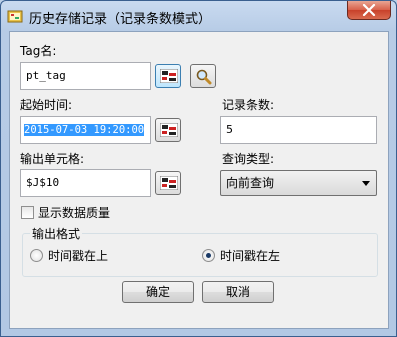  What do you see at coordinates (158, 292) in the screenshot?
I see `ok-button: 确定` at bounding box center [158, 292].